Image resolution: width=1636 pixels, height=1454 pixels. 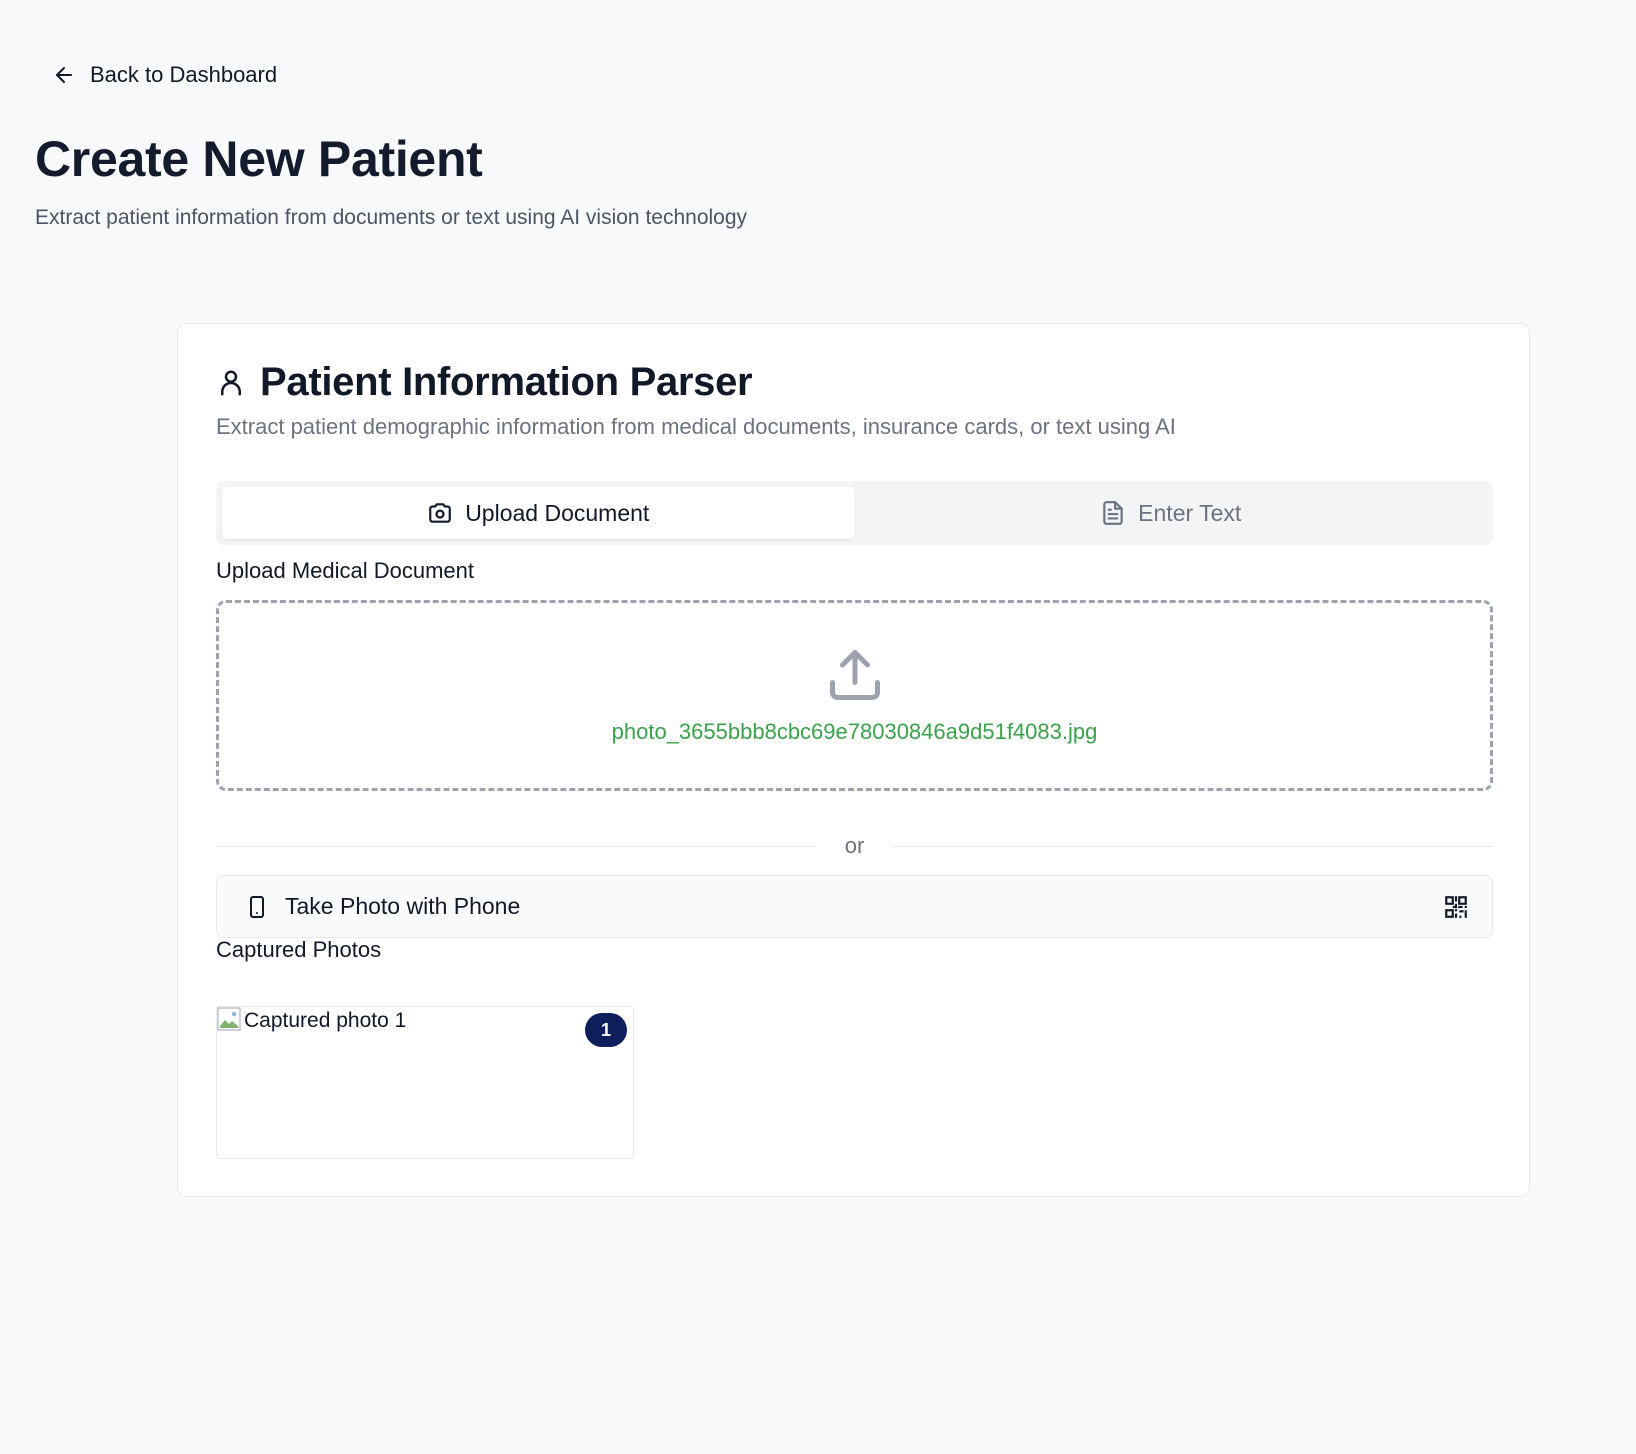 What do you see at coordinates (425, 1082) in the screenshot?
I see `captured-photo-thumbnail: Captured photo 1 1` at bounding box center [425, 1082].